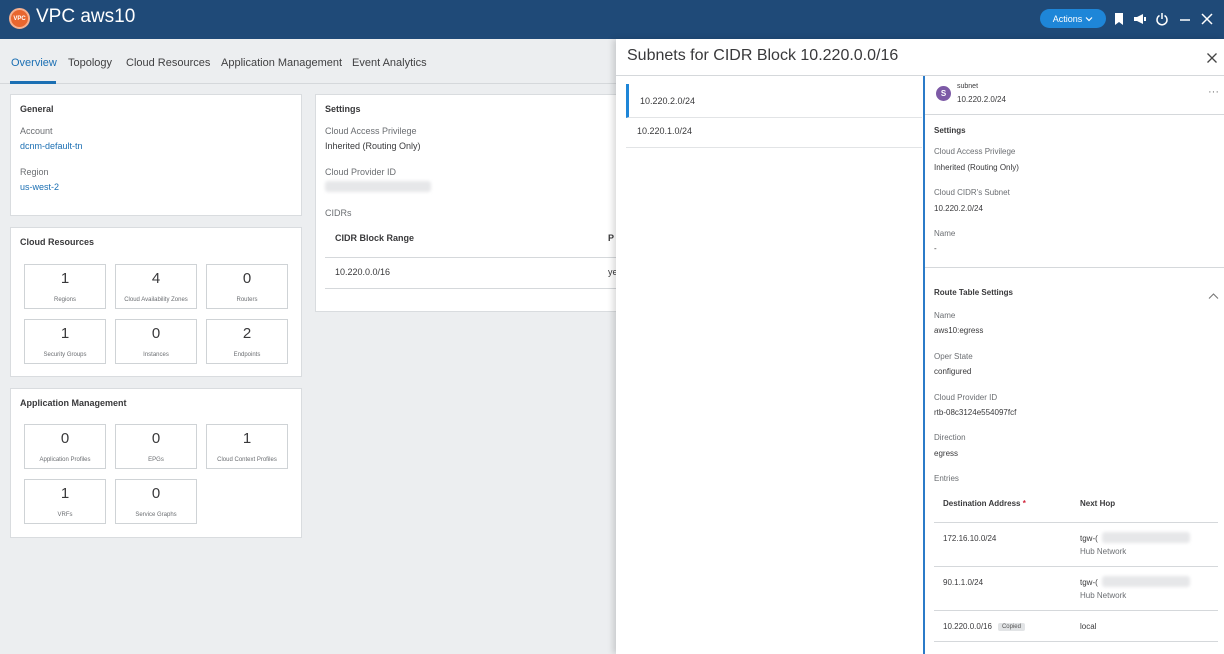  Describe the element at coordinates (57, 242) in the screenshot. I see `cloud-resources-title: Cloud Resources` at that location.